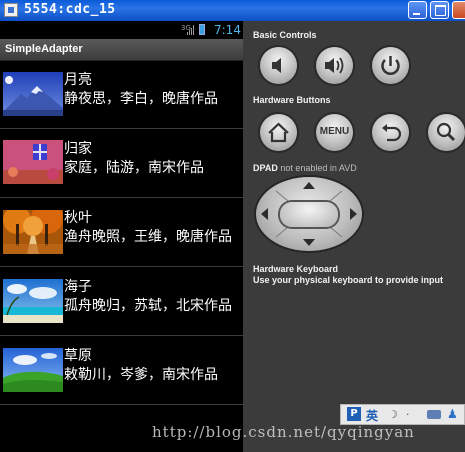  What do you see at coordinates (458, 10) in the screenshot?
I see `close-button` at bounding box center [458, 10].